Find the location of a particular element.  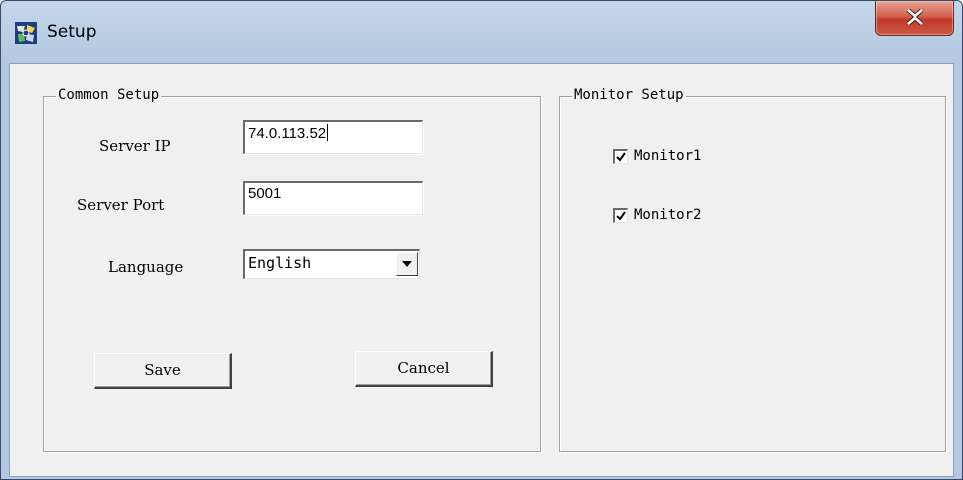

close-icon is located at coordinates (915, 17).